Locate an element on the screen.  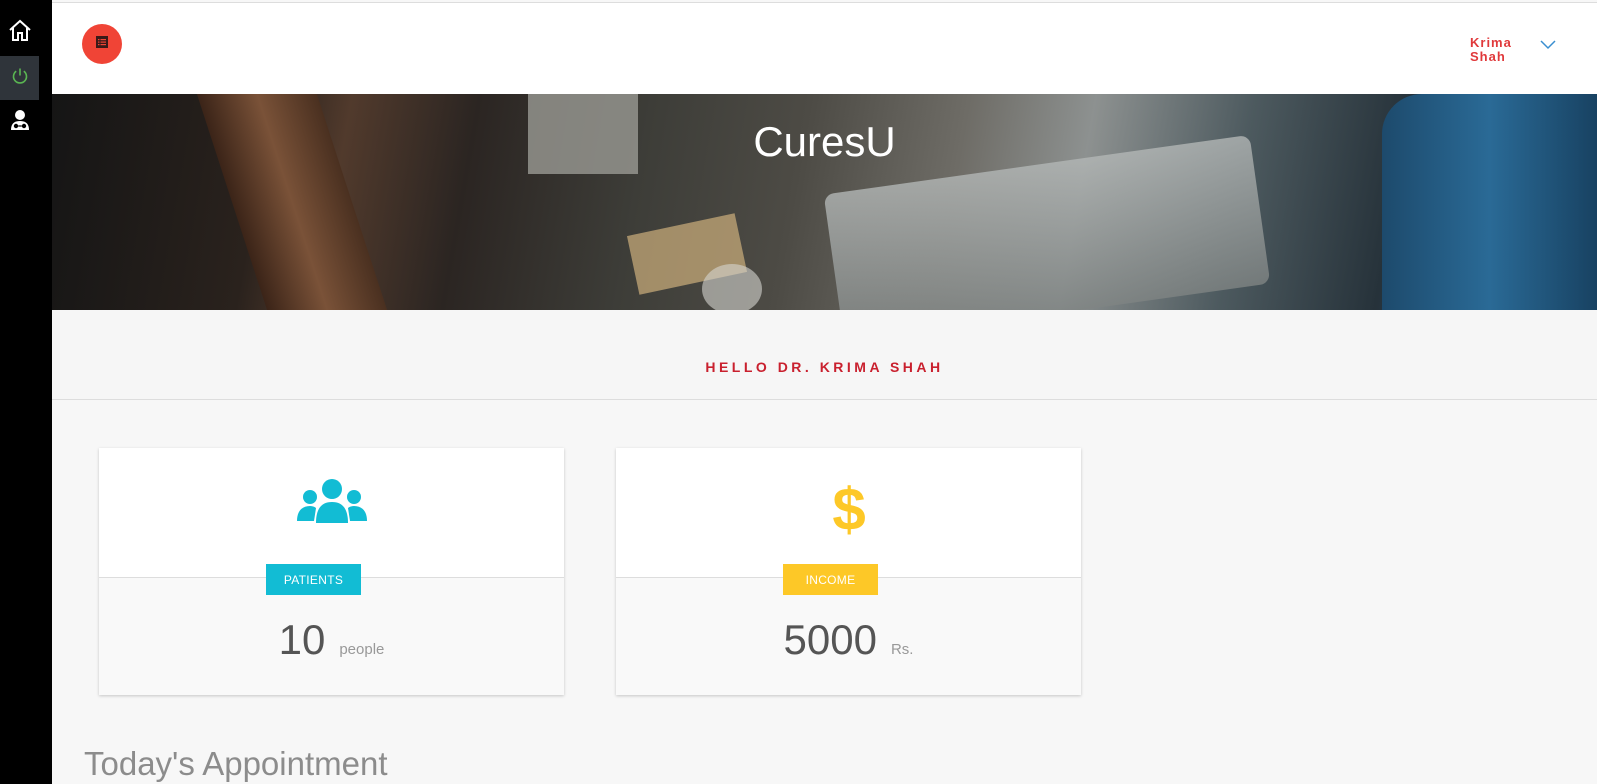
greeting-section: HELLO DR. KRIMA SHAH is located at coordinates (824, 355).